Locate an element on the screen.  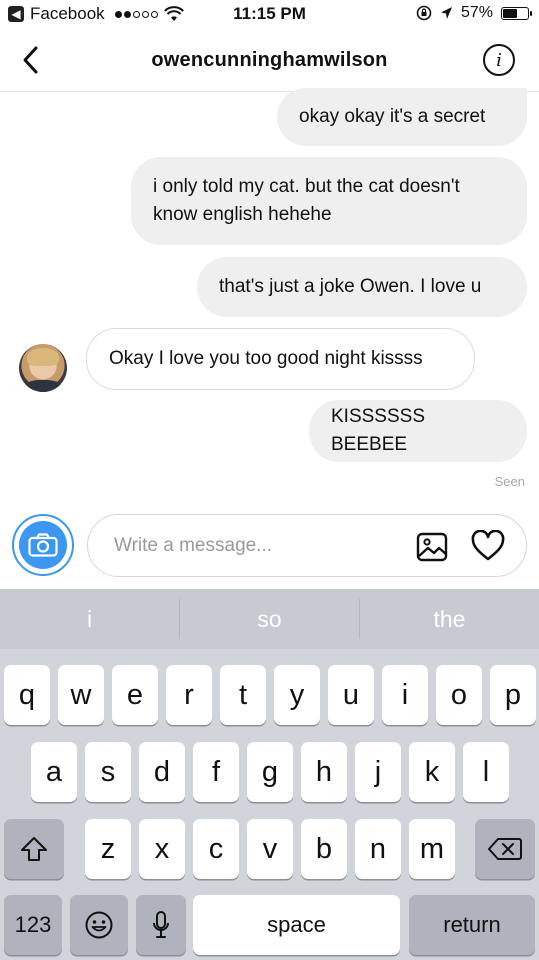
key-o: o is located at coordinates (459, 695).